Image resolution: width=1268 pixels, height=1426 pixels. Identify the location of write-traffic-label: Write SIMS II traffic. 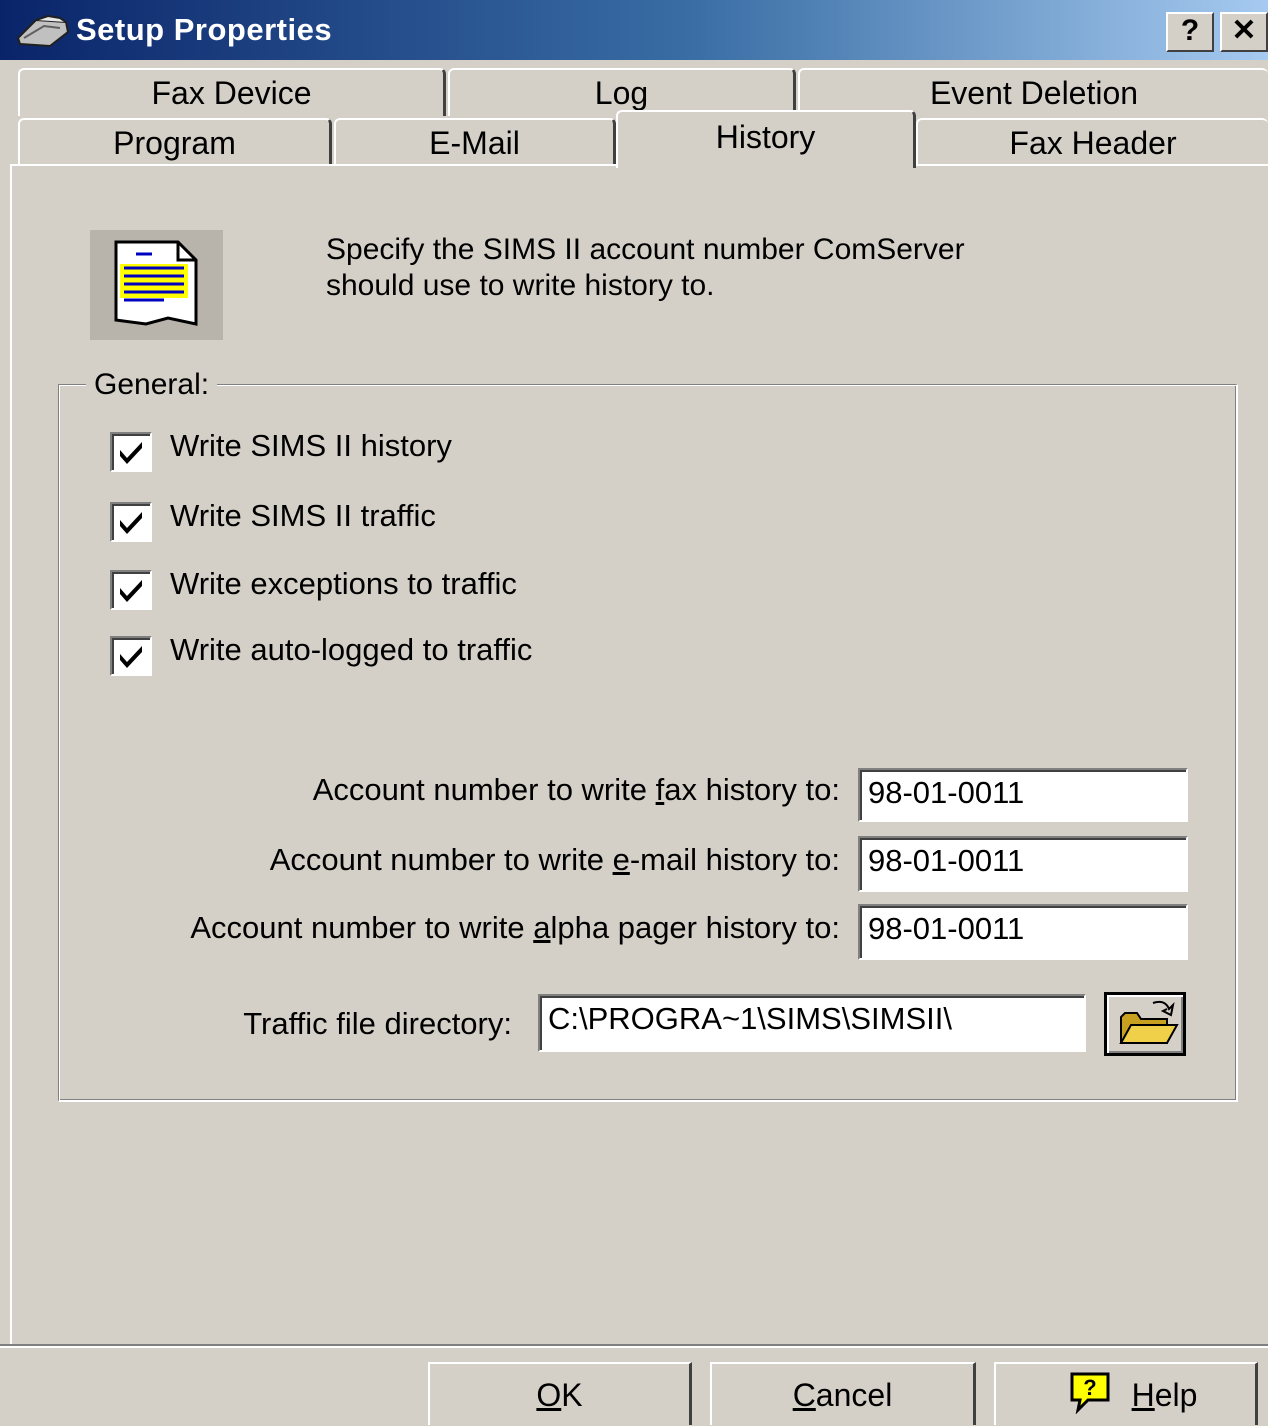
(303, 515).